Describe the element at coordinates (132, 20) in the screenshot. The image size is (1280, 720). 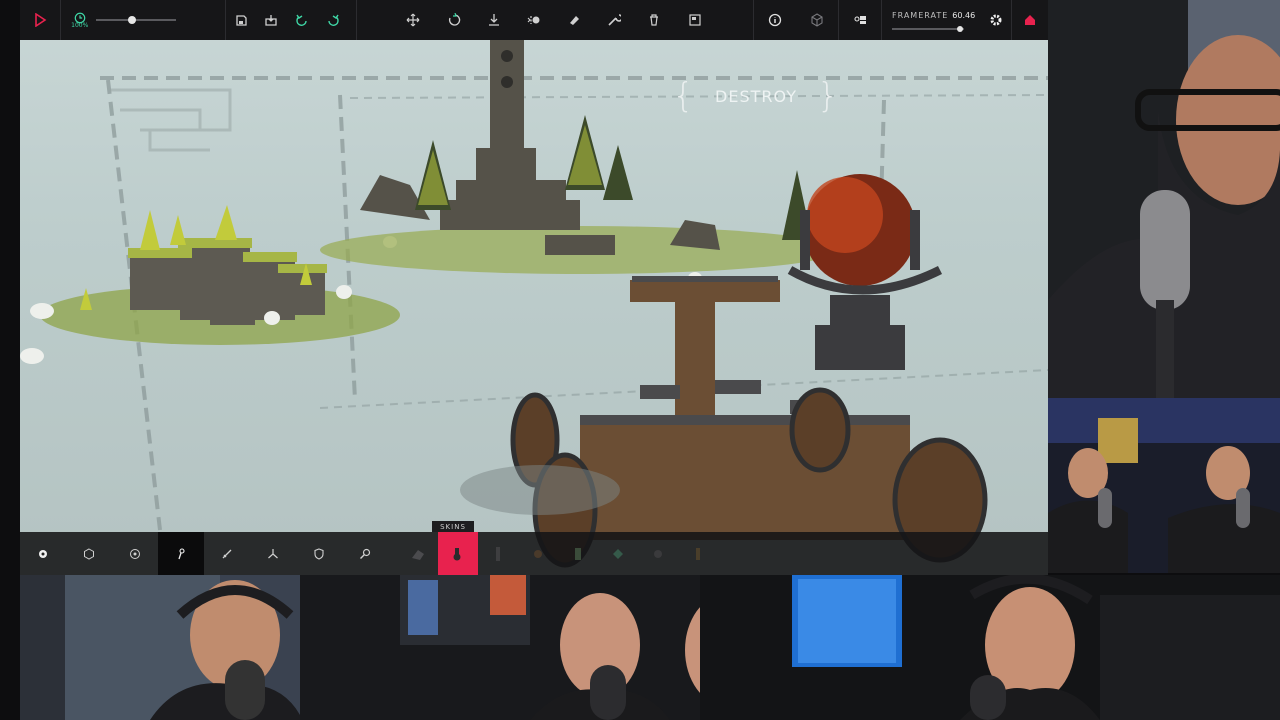
I see `time-scale-knob` at that location.